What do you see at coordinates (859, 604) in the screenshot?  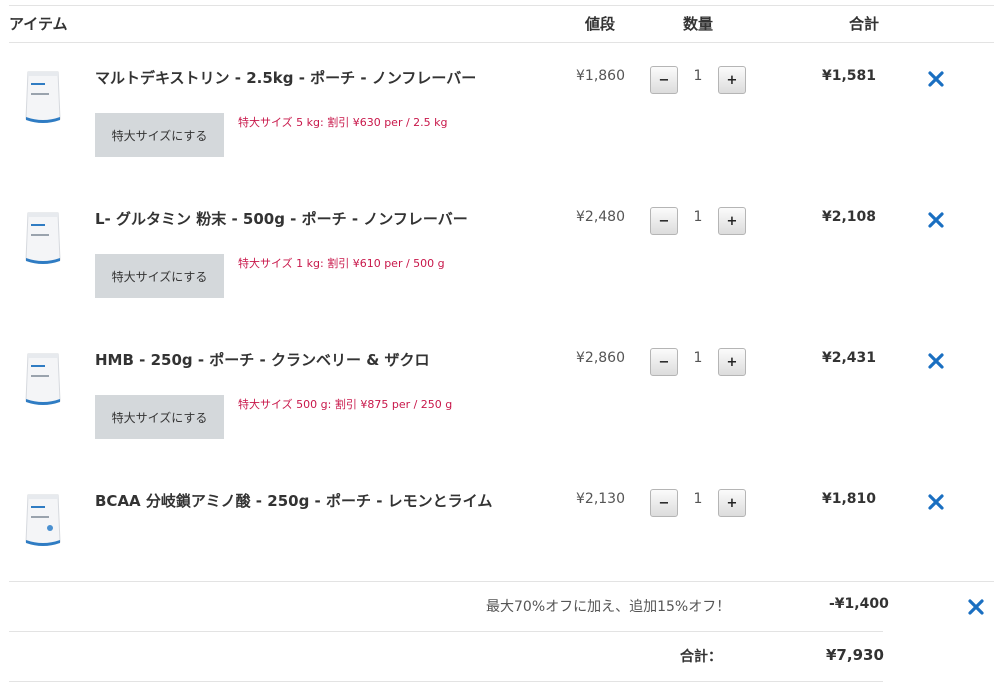 I see `discount-value: -¥1,400` at bounding box center [859, 604].